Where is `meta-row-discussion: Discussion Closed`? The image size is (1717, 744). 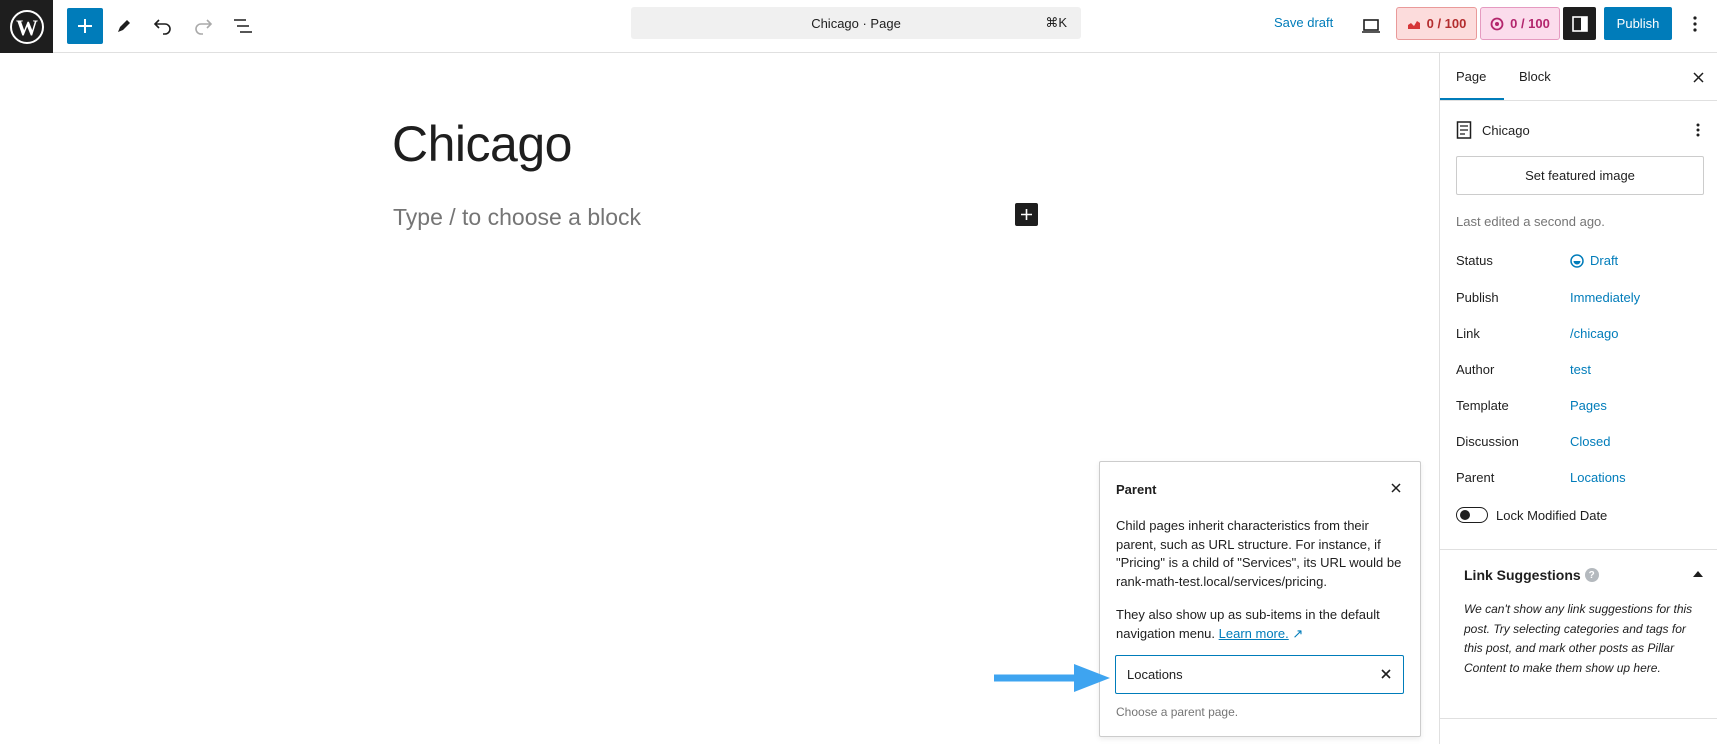 meta-row-discussion: Discussion Closed is located at coordinates (1533, 441).